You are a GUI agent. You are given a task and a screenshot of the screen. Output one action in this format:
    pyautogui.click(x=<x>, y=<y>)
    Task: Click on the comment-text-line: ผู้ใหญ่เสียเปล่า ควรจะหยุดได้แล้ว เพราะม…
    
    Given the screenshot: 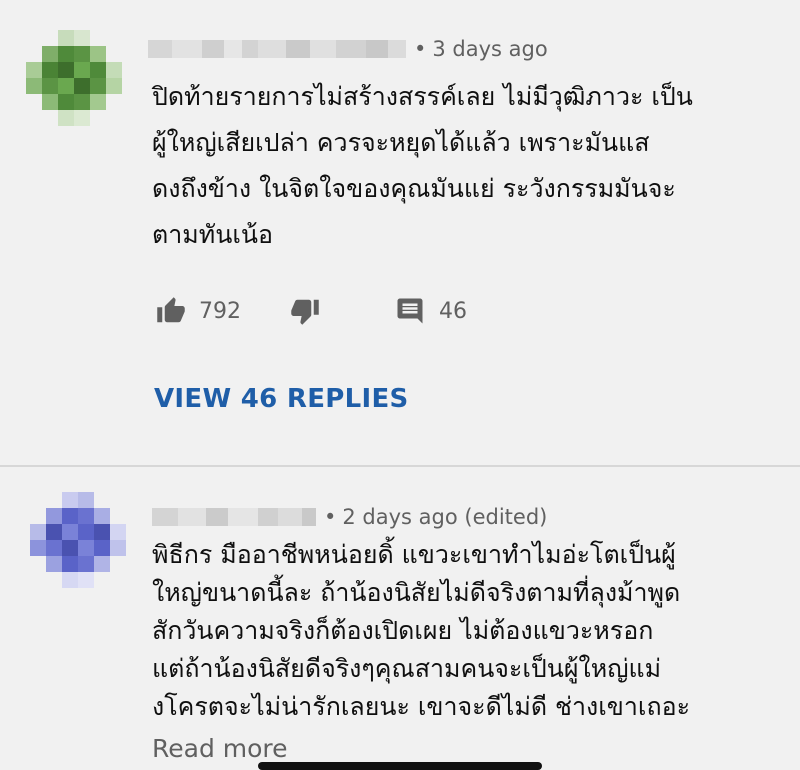 What is the action you would take?
    pyautogui.click(x=401, y=142)
    